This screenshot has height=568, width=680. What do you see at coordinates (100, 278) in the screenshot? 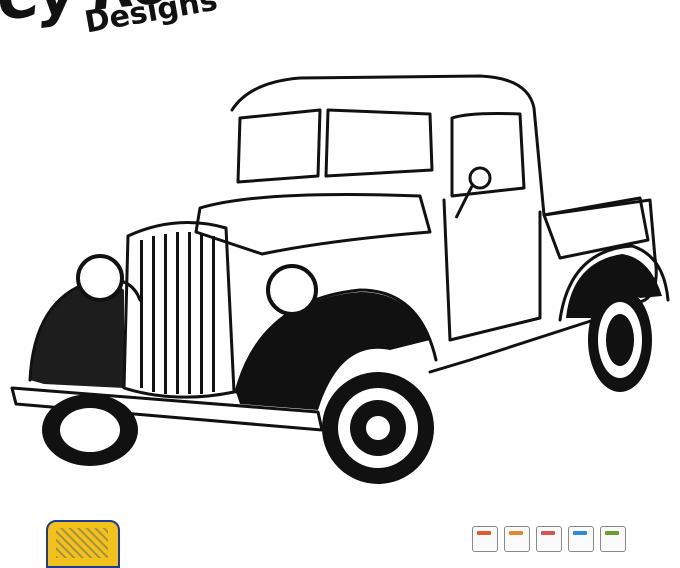
I see `headlight-left` at bounding box center [100, 278].